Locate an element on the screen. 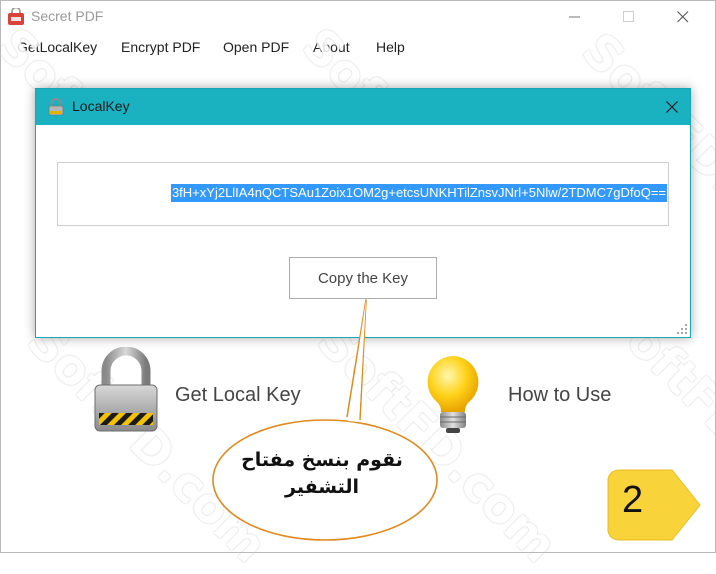  dialog-close-button is located at coordinates (672, 107).